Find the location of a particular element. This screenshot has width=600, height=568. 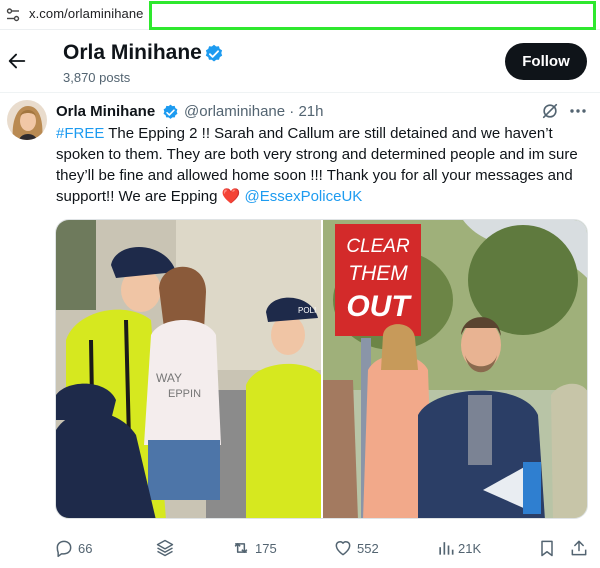

like-button: 552 is located at coordinates (363, 548).